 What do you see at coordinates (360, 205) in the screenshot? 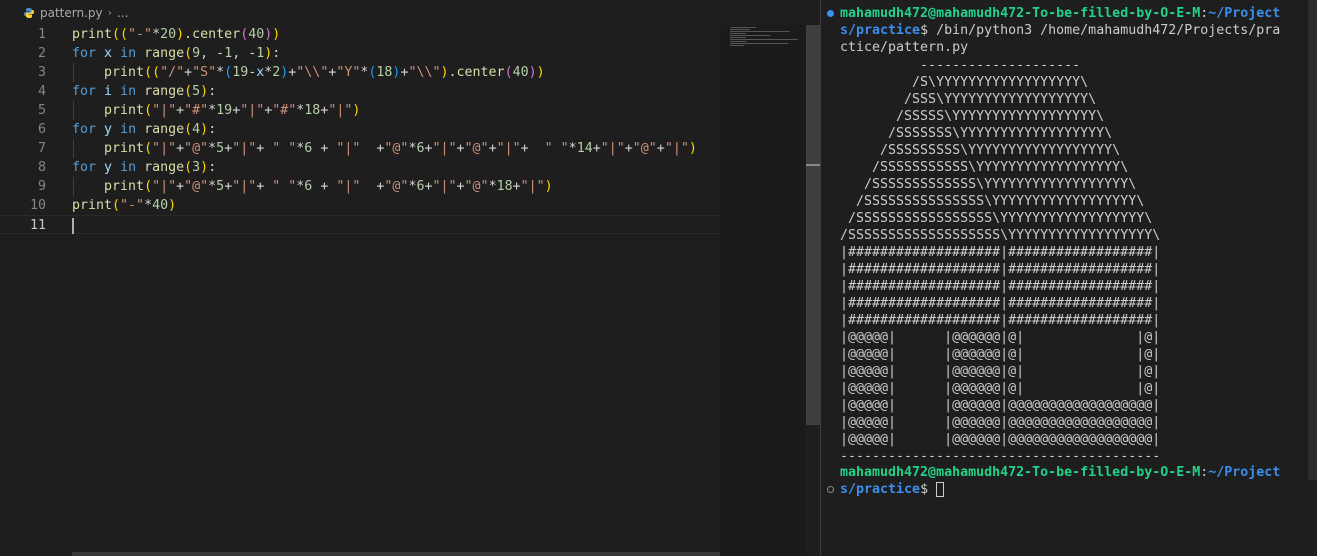
I see `code-line: 10 print("-"*40)` at bounding box center [360, 205].